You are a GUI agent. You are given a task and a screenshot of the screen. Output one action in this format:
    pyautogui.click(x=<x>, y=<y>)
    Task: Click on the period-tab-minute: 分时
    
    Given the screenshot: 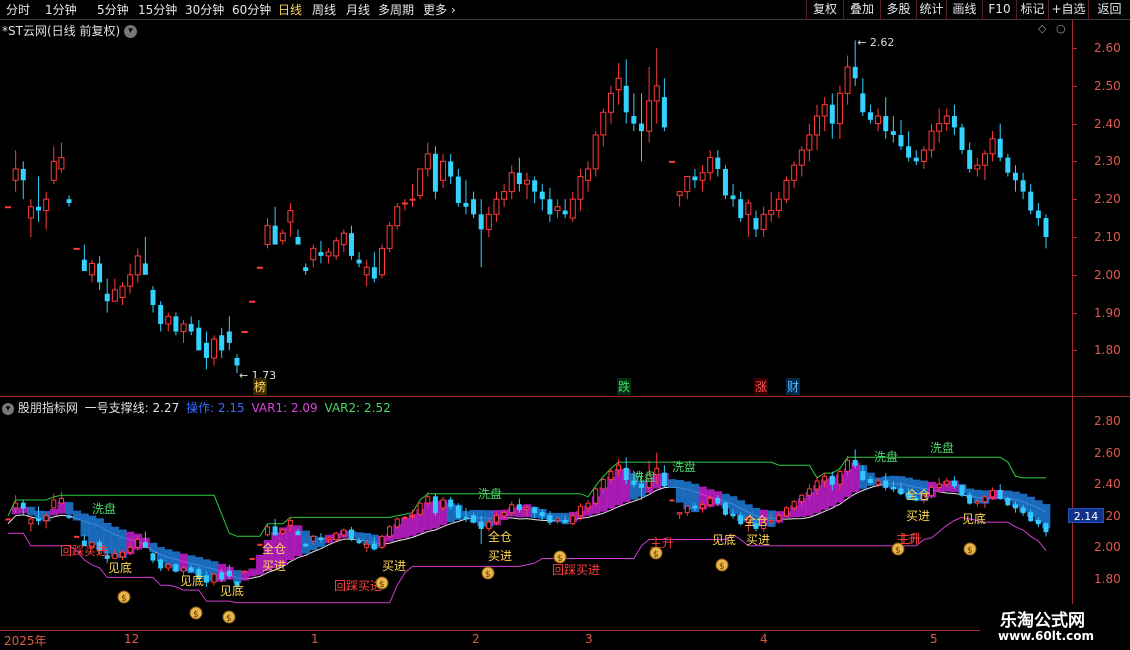 What is the action you would take?
    pyautogui.click(x=18, y=10)
    